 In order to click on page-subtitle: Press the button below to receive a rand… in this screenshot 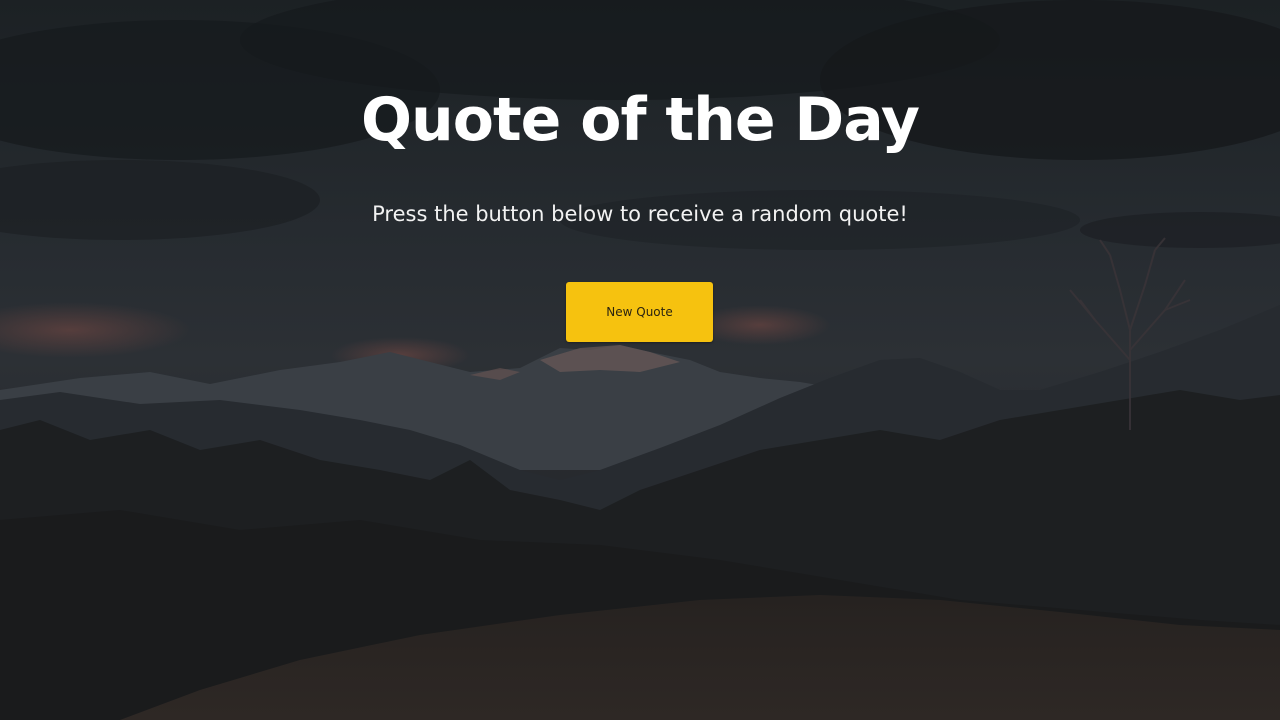, I will do `click(640, 214)`.